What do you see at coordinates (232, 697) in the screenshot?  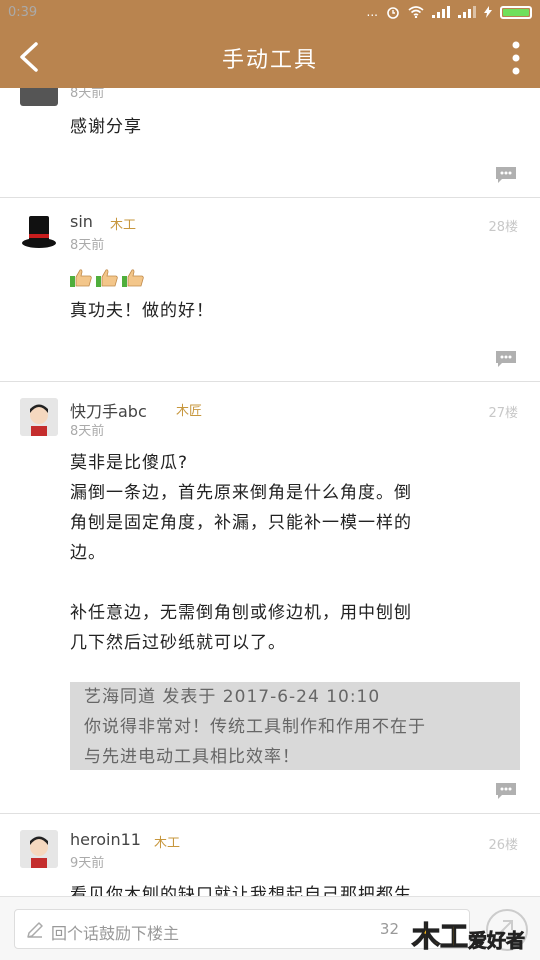 I see `quote-header: 艺海同道 发表于 2017-6-24 10:10` at bounding box center [232, 697].